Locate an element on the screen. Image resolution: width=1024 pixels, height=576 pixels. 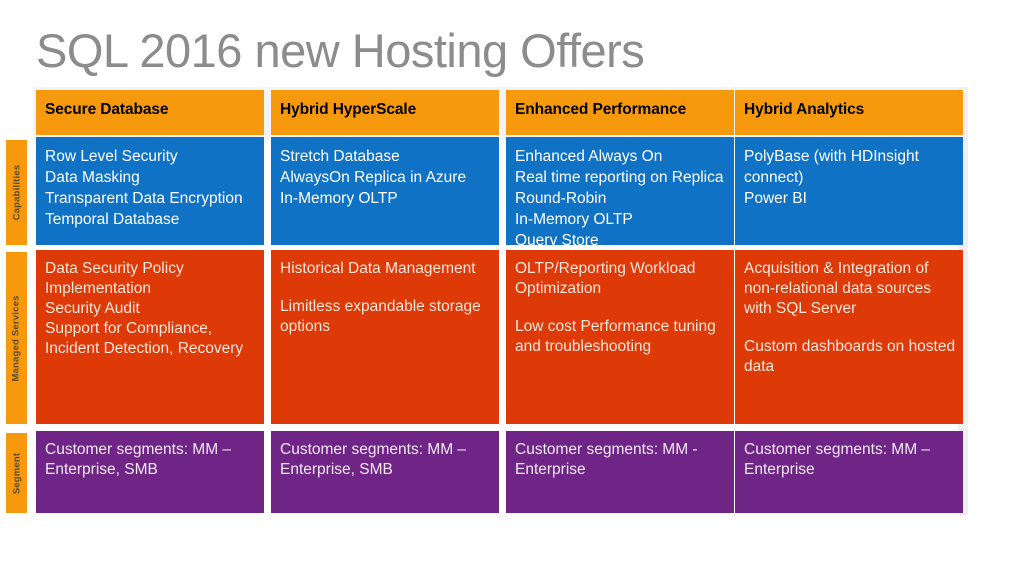
cell-line: Custom dashboards on hosted data is located at coordinates (850, 356).